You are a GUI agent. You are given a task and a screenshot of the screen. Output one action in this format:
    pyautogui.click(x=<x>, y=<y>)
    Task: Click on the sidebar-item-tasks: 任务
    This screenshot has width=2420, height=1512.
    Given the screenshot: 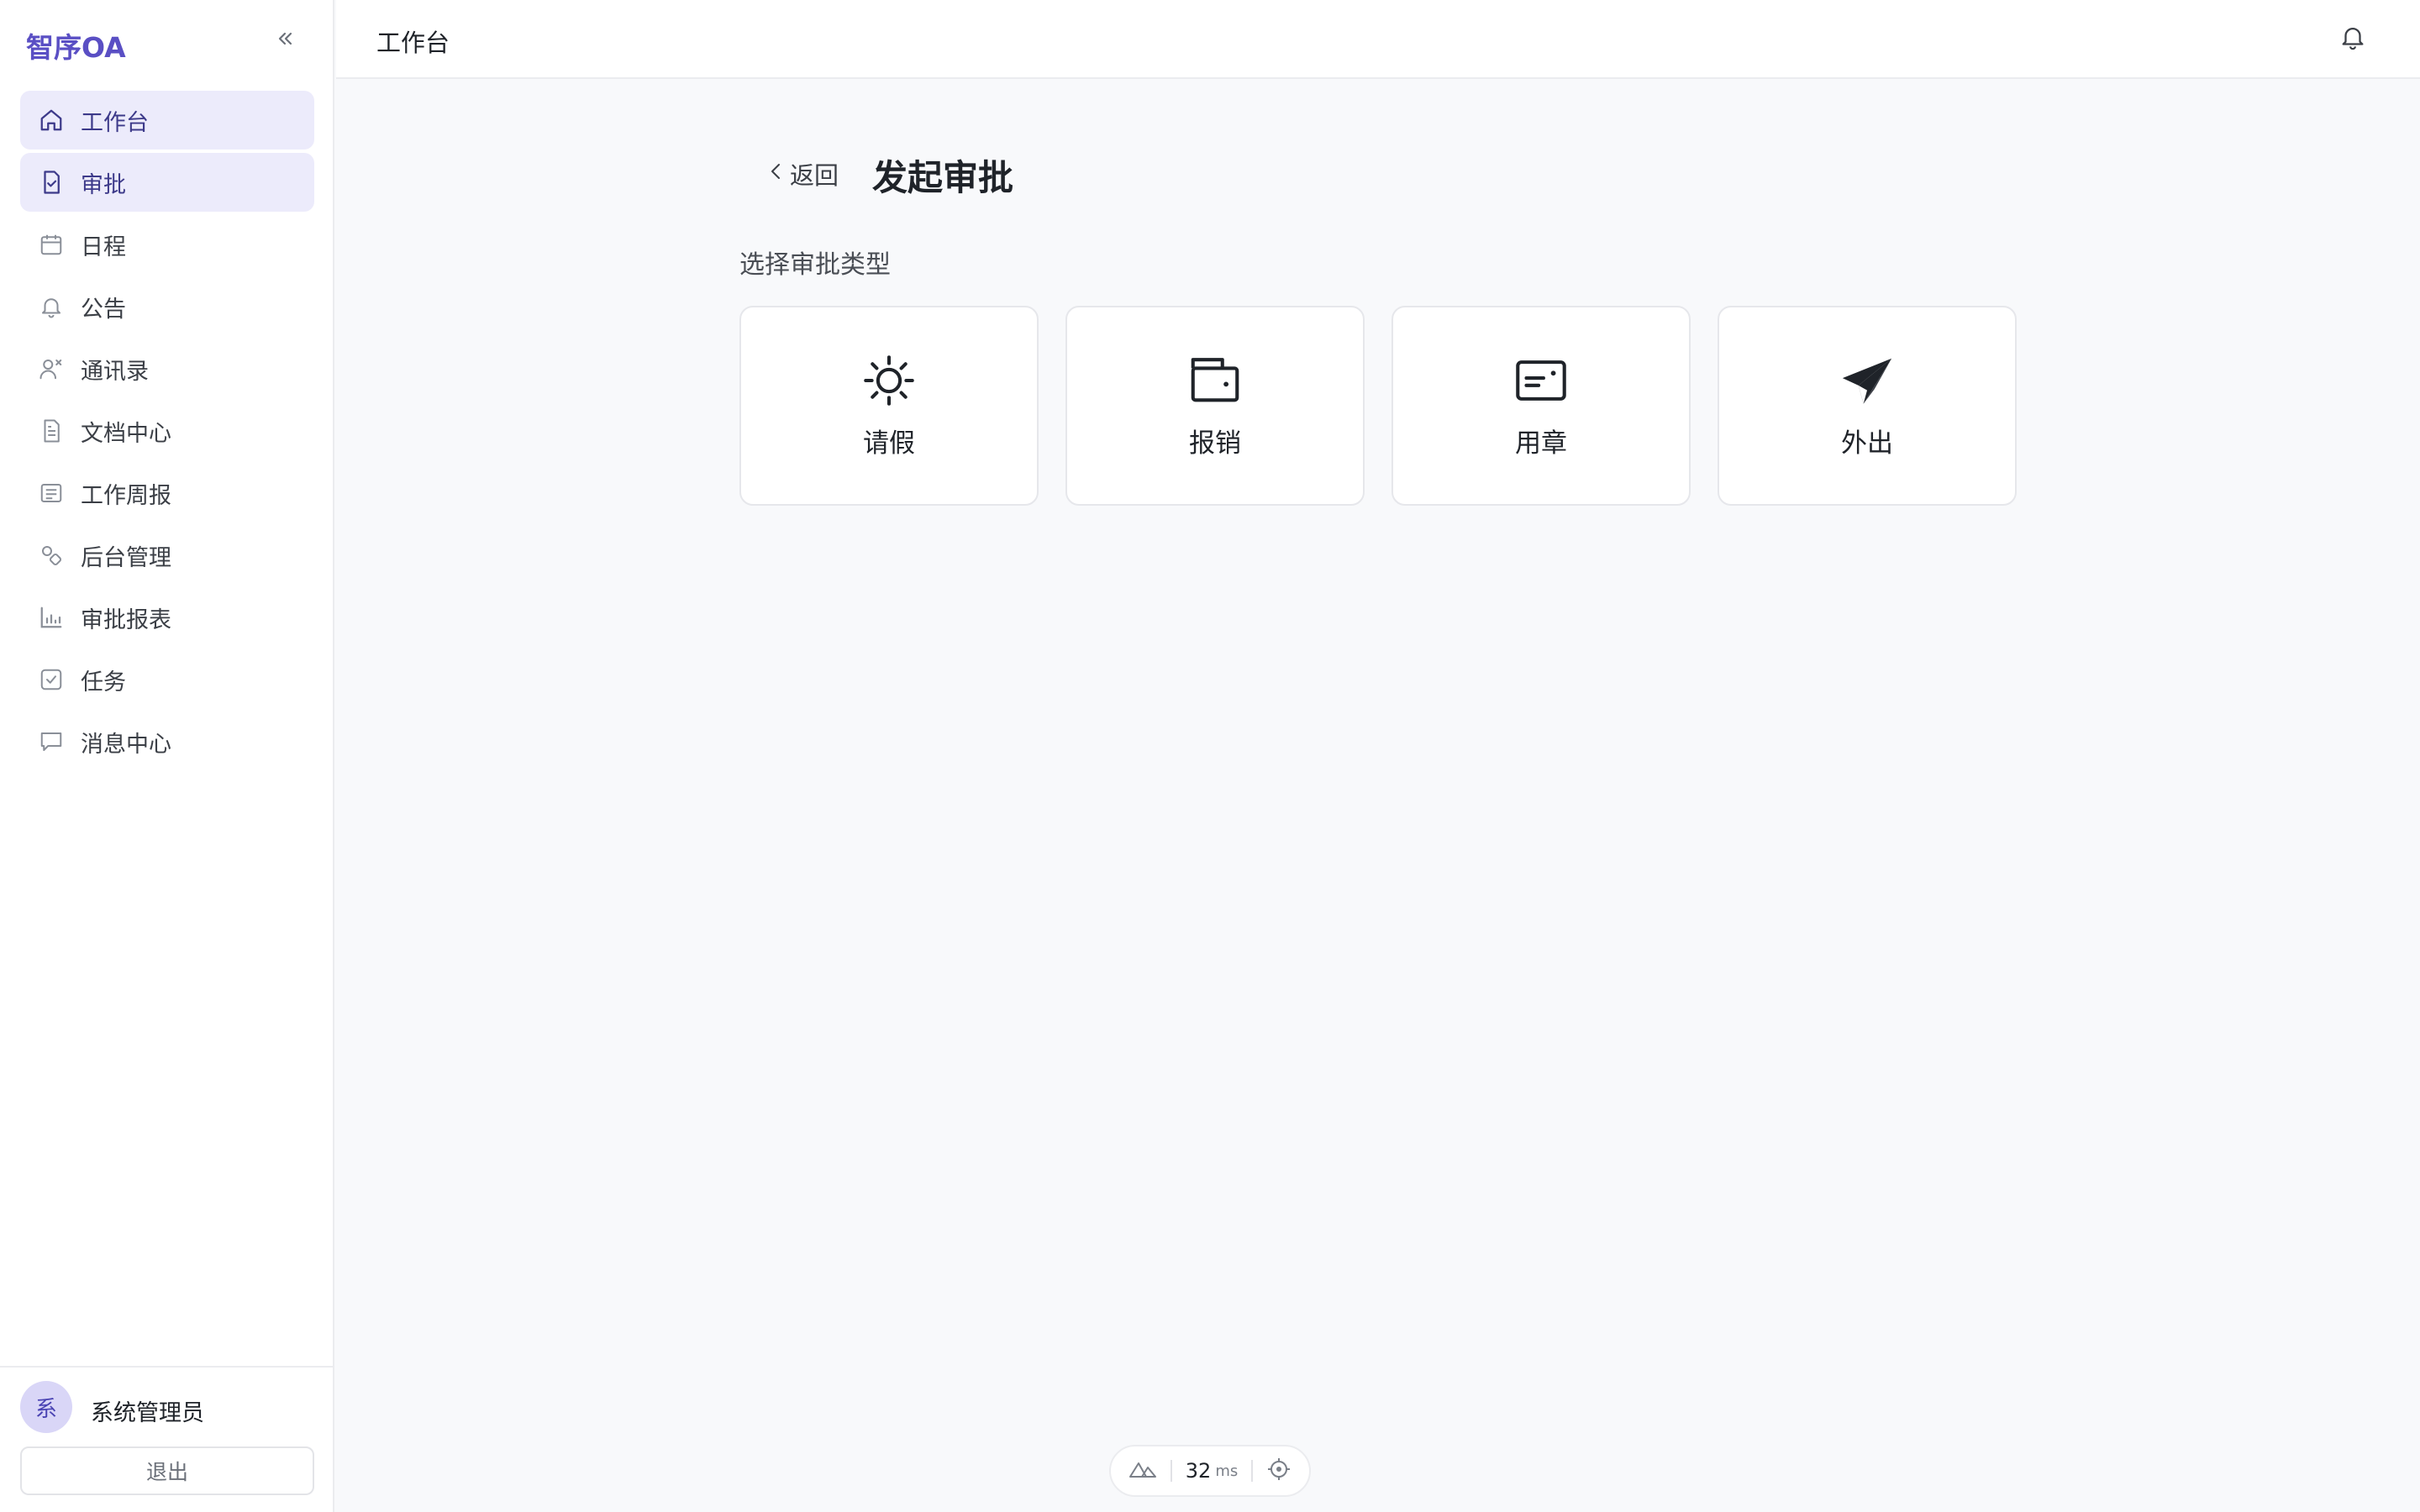 What is the action you would take?
    pyautogui.click(x=167, y=679)
    